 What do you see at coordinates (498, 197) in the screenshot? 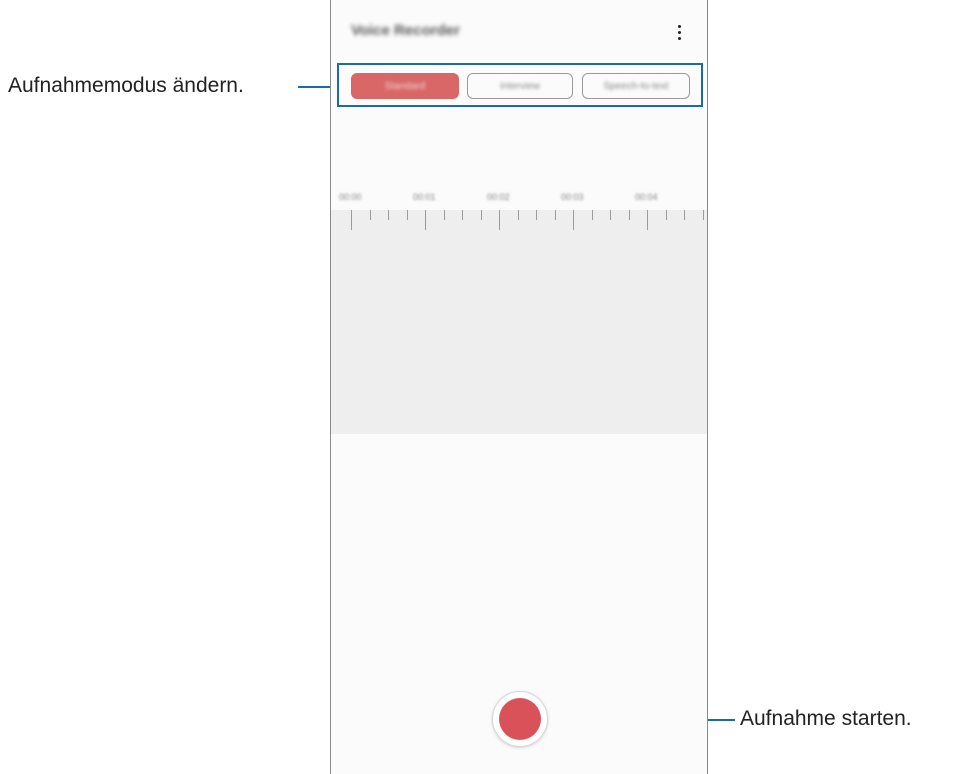
I see `time-label: 00:02` at bounding box center [498, 197].